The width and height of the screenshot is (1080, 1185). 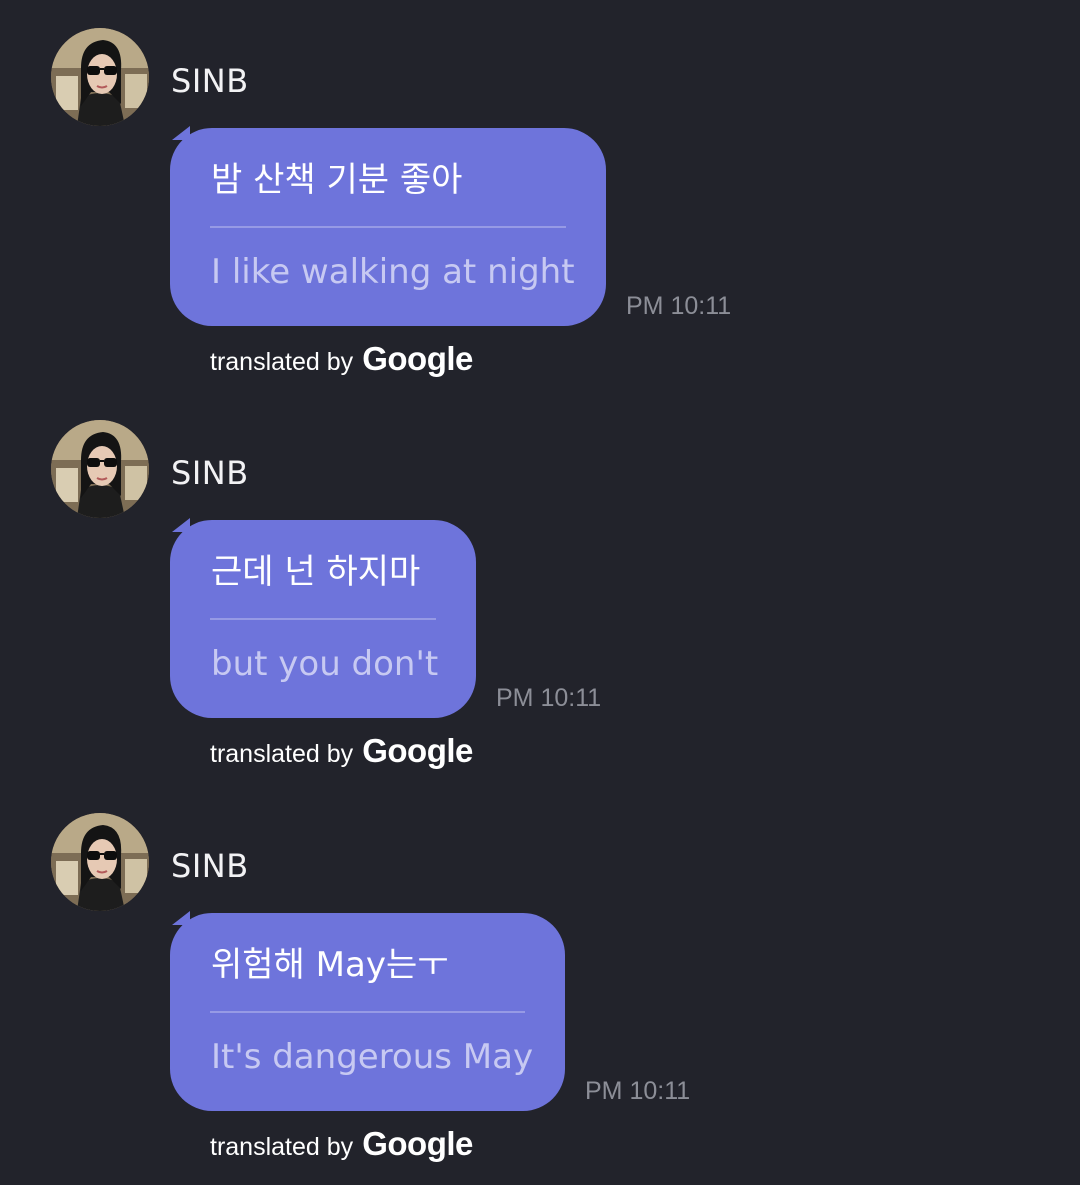 What do you see at coordinates (330, 965) in the screenshot?
I see `original-text: 위험해 May는ㅜ` at bounding box center [330, 965].